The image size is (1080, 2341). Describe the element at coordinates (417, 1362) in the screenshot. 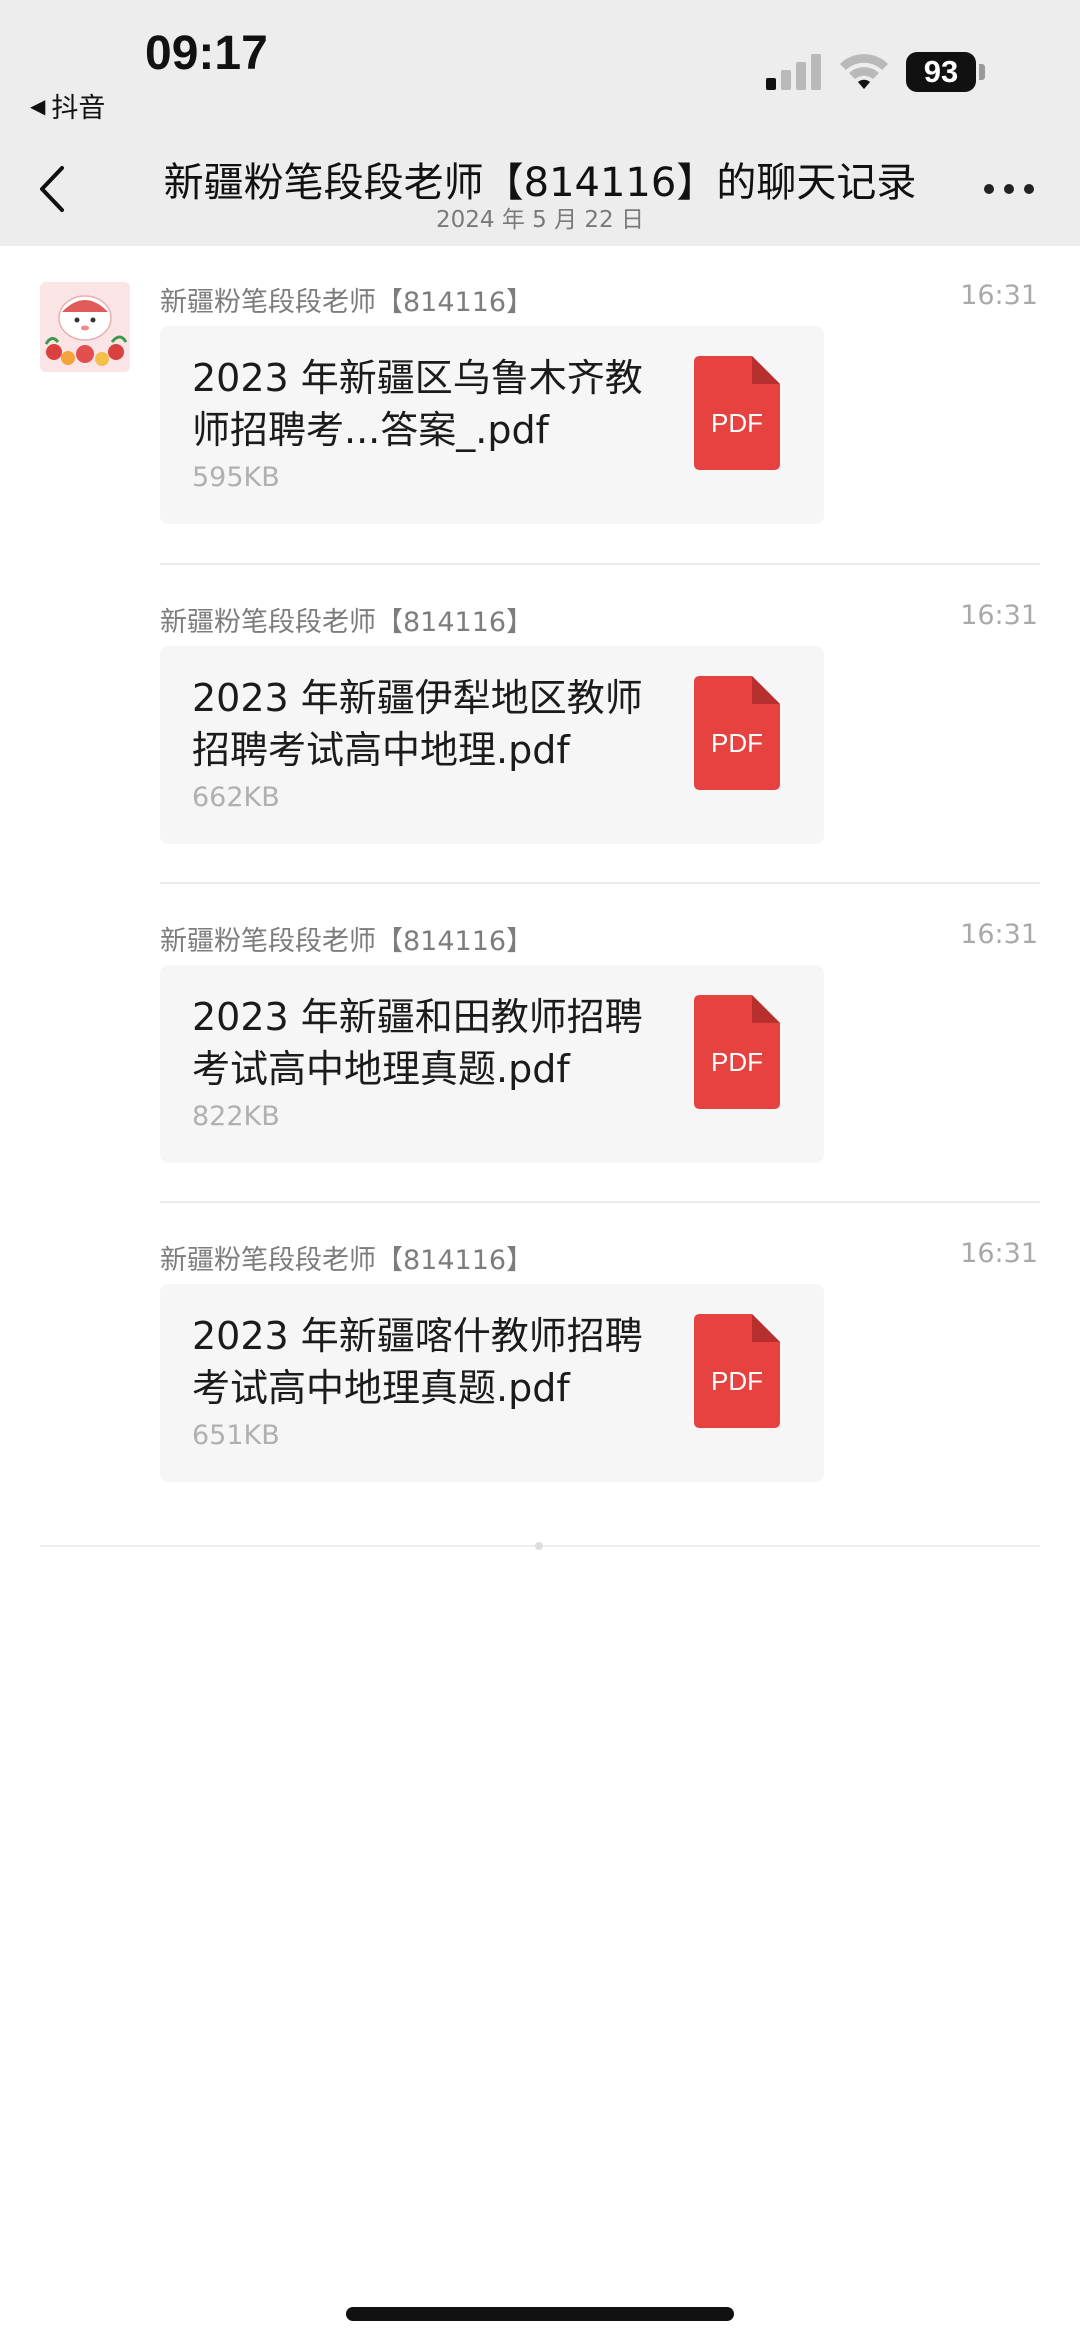

I see `file-name: 2023 年新疆喀什教师招聘考试高中地理真题.pdf` at that location.